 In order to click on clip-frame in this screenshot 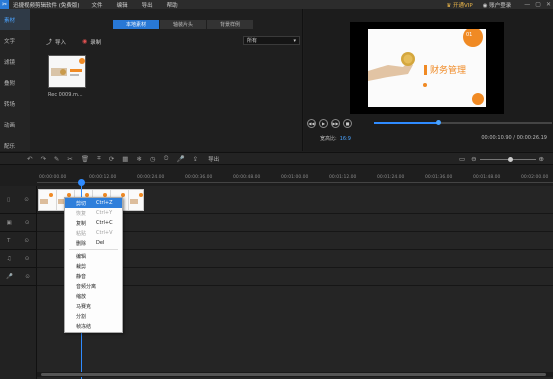, I will do `click(48, 200)`.